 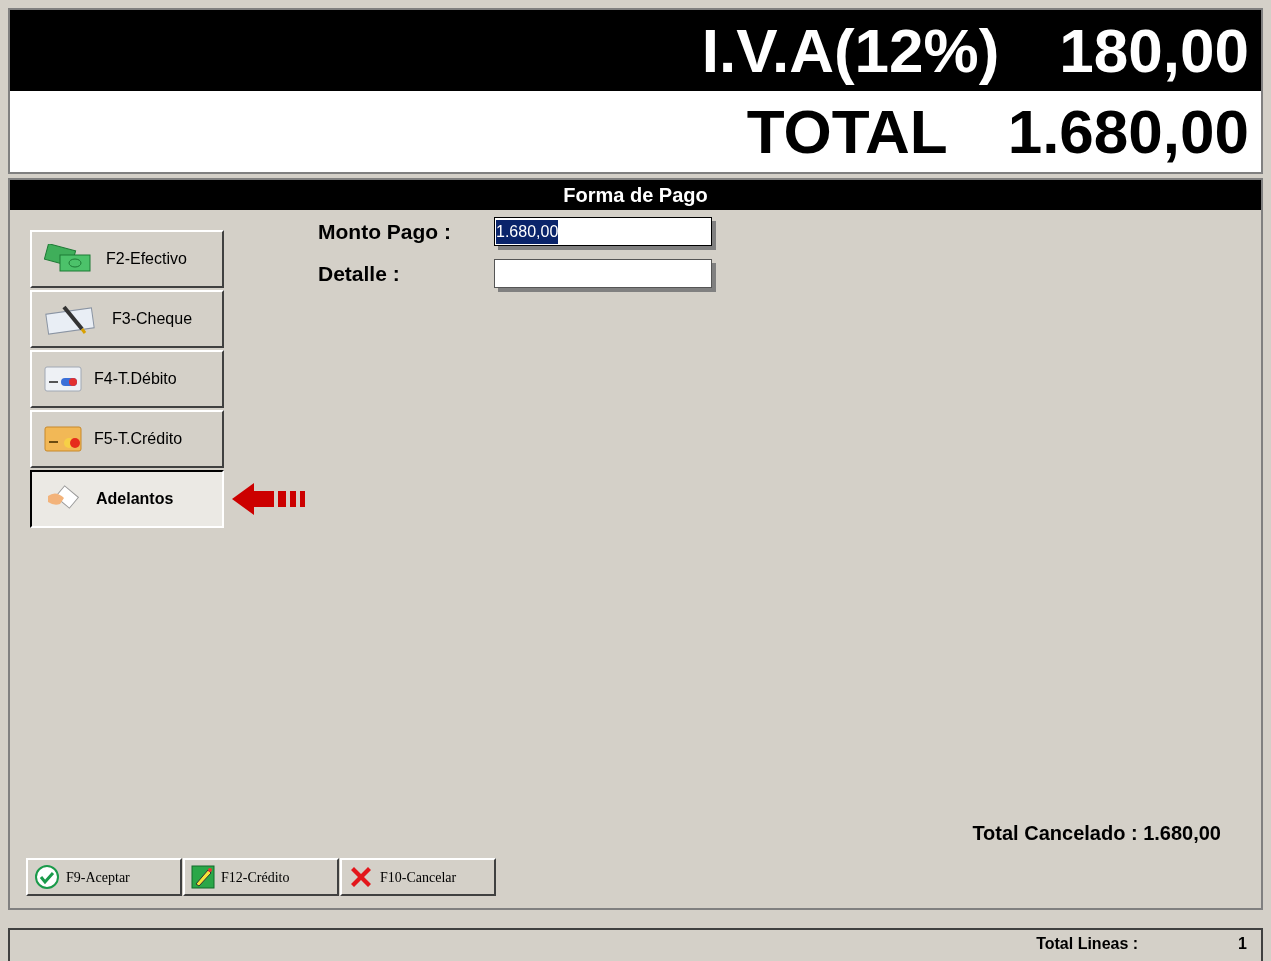 I want to click on total-cancelado: Total Cancelado : 1.680,00, so click(x=1096, y=833).